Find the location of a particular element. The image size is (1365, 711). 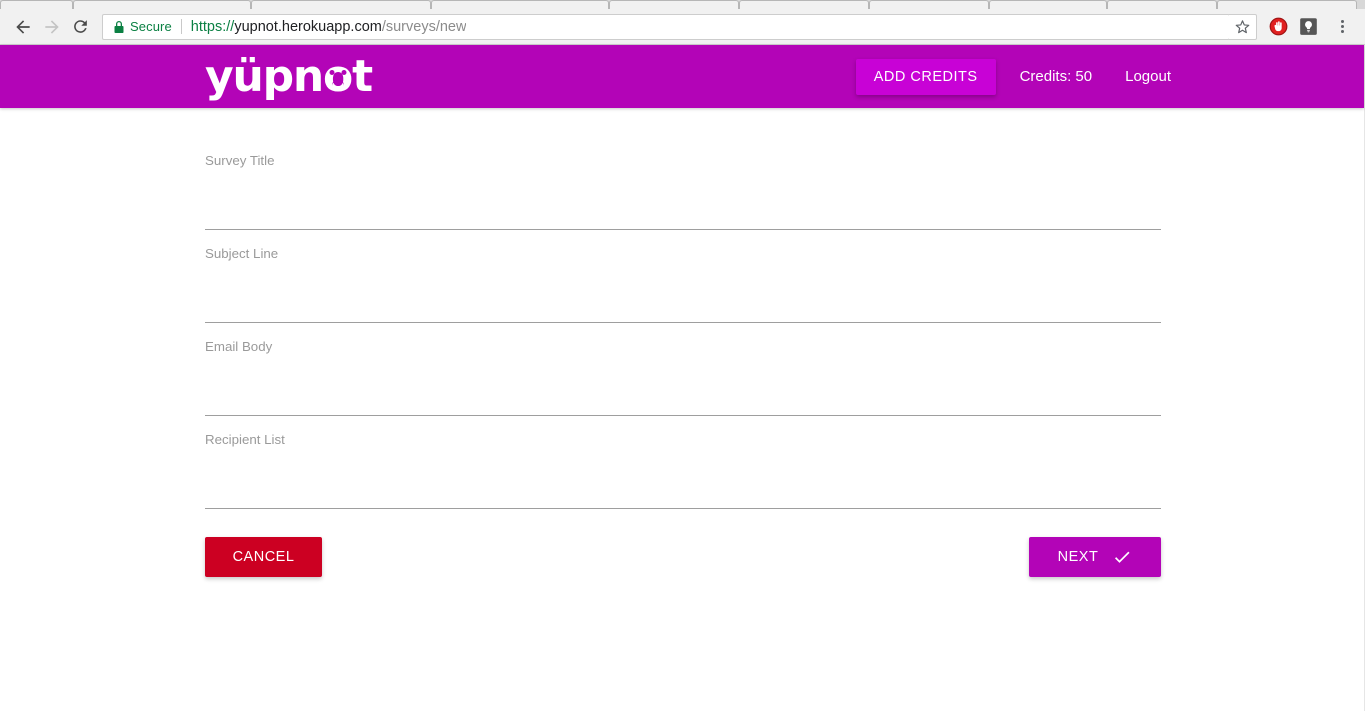

lock-icon is located at coordinates (119, 27).